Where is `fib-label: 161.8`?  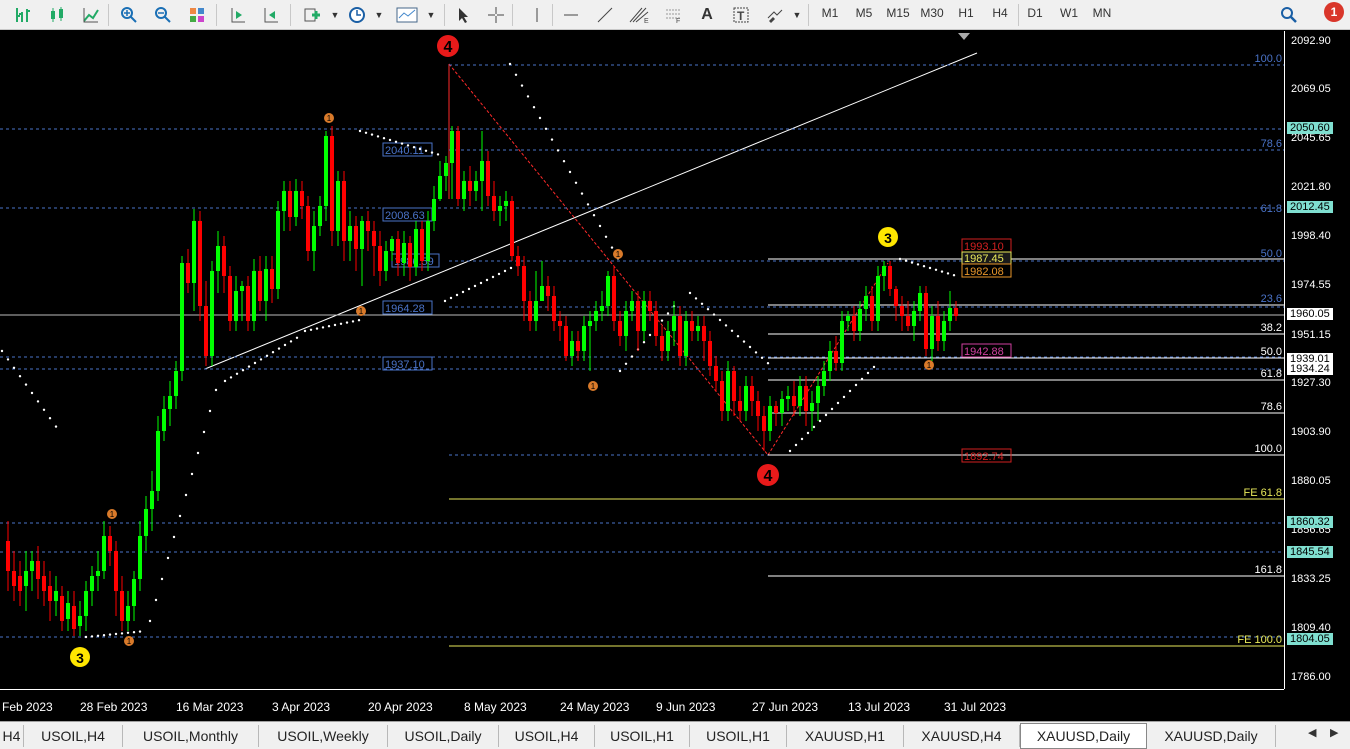
fib-label: 161.8 is located at coordinates (1268, 570).